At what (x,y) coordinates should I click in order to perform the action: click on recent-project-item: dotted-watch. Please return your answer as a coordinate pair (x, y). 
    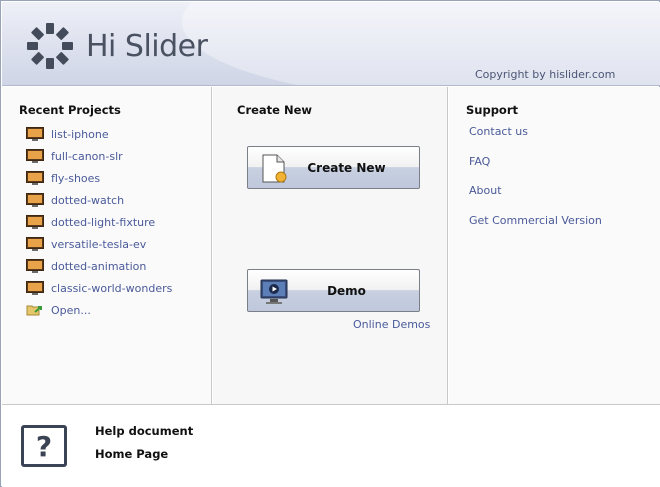
    Looking at the image, I should click on (99, 200).